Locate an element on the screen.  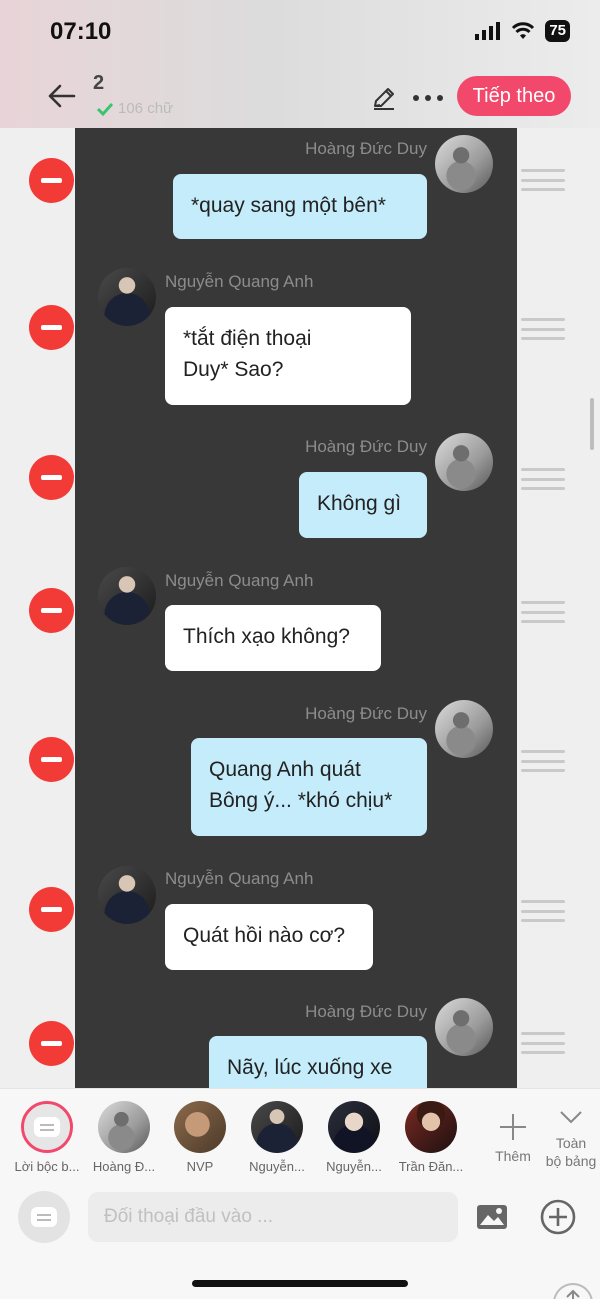
full-board-label-2: bộ bảng is located at coordinates (571, 1161).